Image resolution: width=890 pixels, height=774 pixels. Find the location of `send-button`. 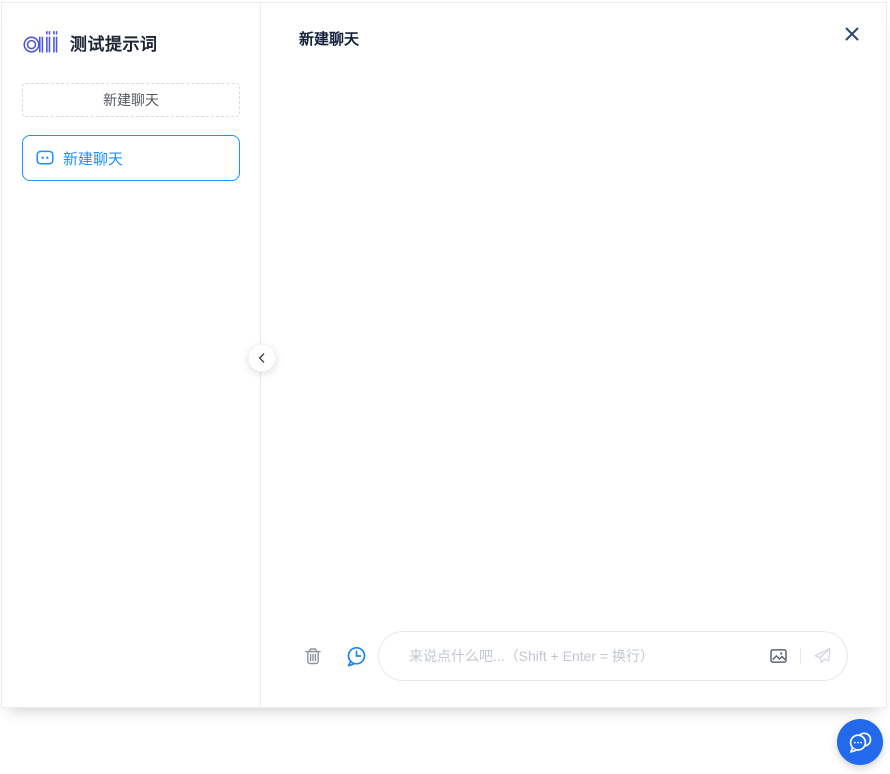

send-button is located at coordinates (822, 656).